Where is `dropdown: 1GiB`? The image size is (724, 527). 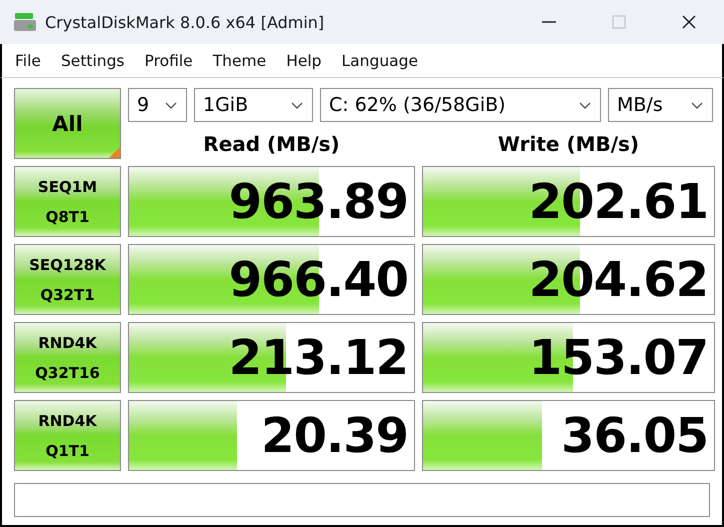 dropdown: 1GiB is located at coordinates (253, 105).